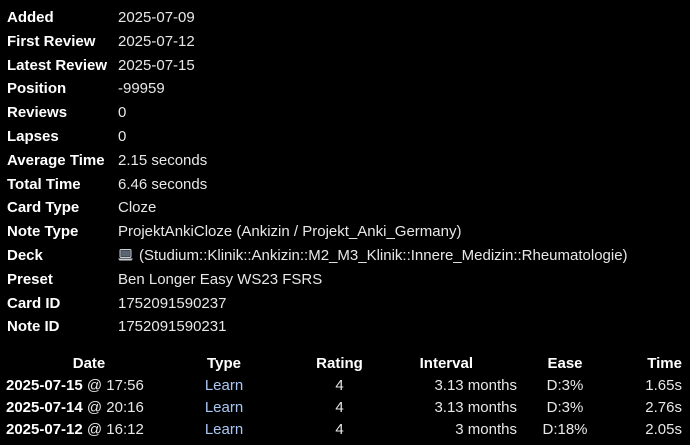 The width and height of the screenshot is (690, 445). I want to click on info-value: Cloze, so click(137, 208).